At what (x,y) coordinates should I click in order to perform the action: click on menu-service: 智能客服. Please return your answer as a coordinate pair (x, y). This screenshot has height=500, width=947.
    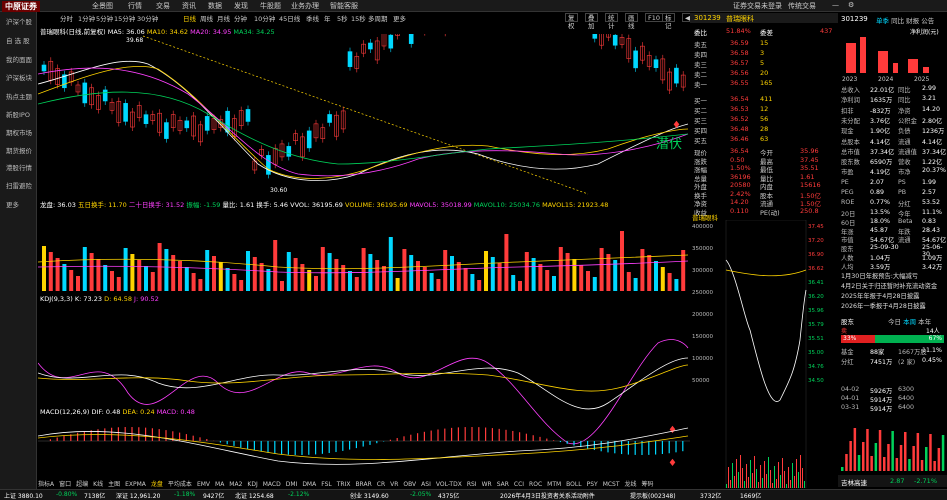
    Looking at the image, I should click on (344, 6).